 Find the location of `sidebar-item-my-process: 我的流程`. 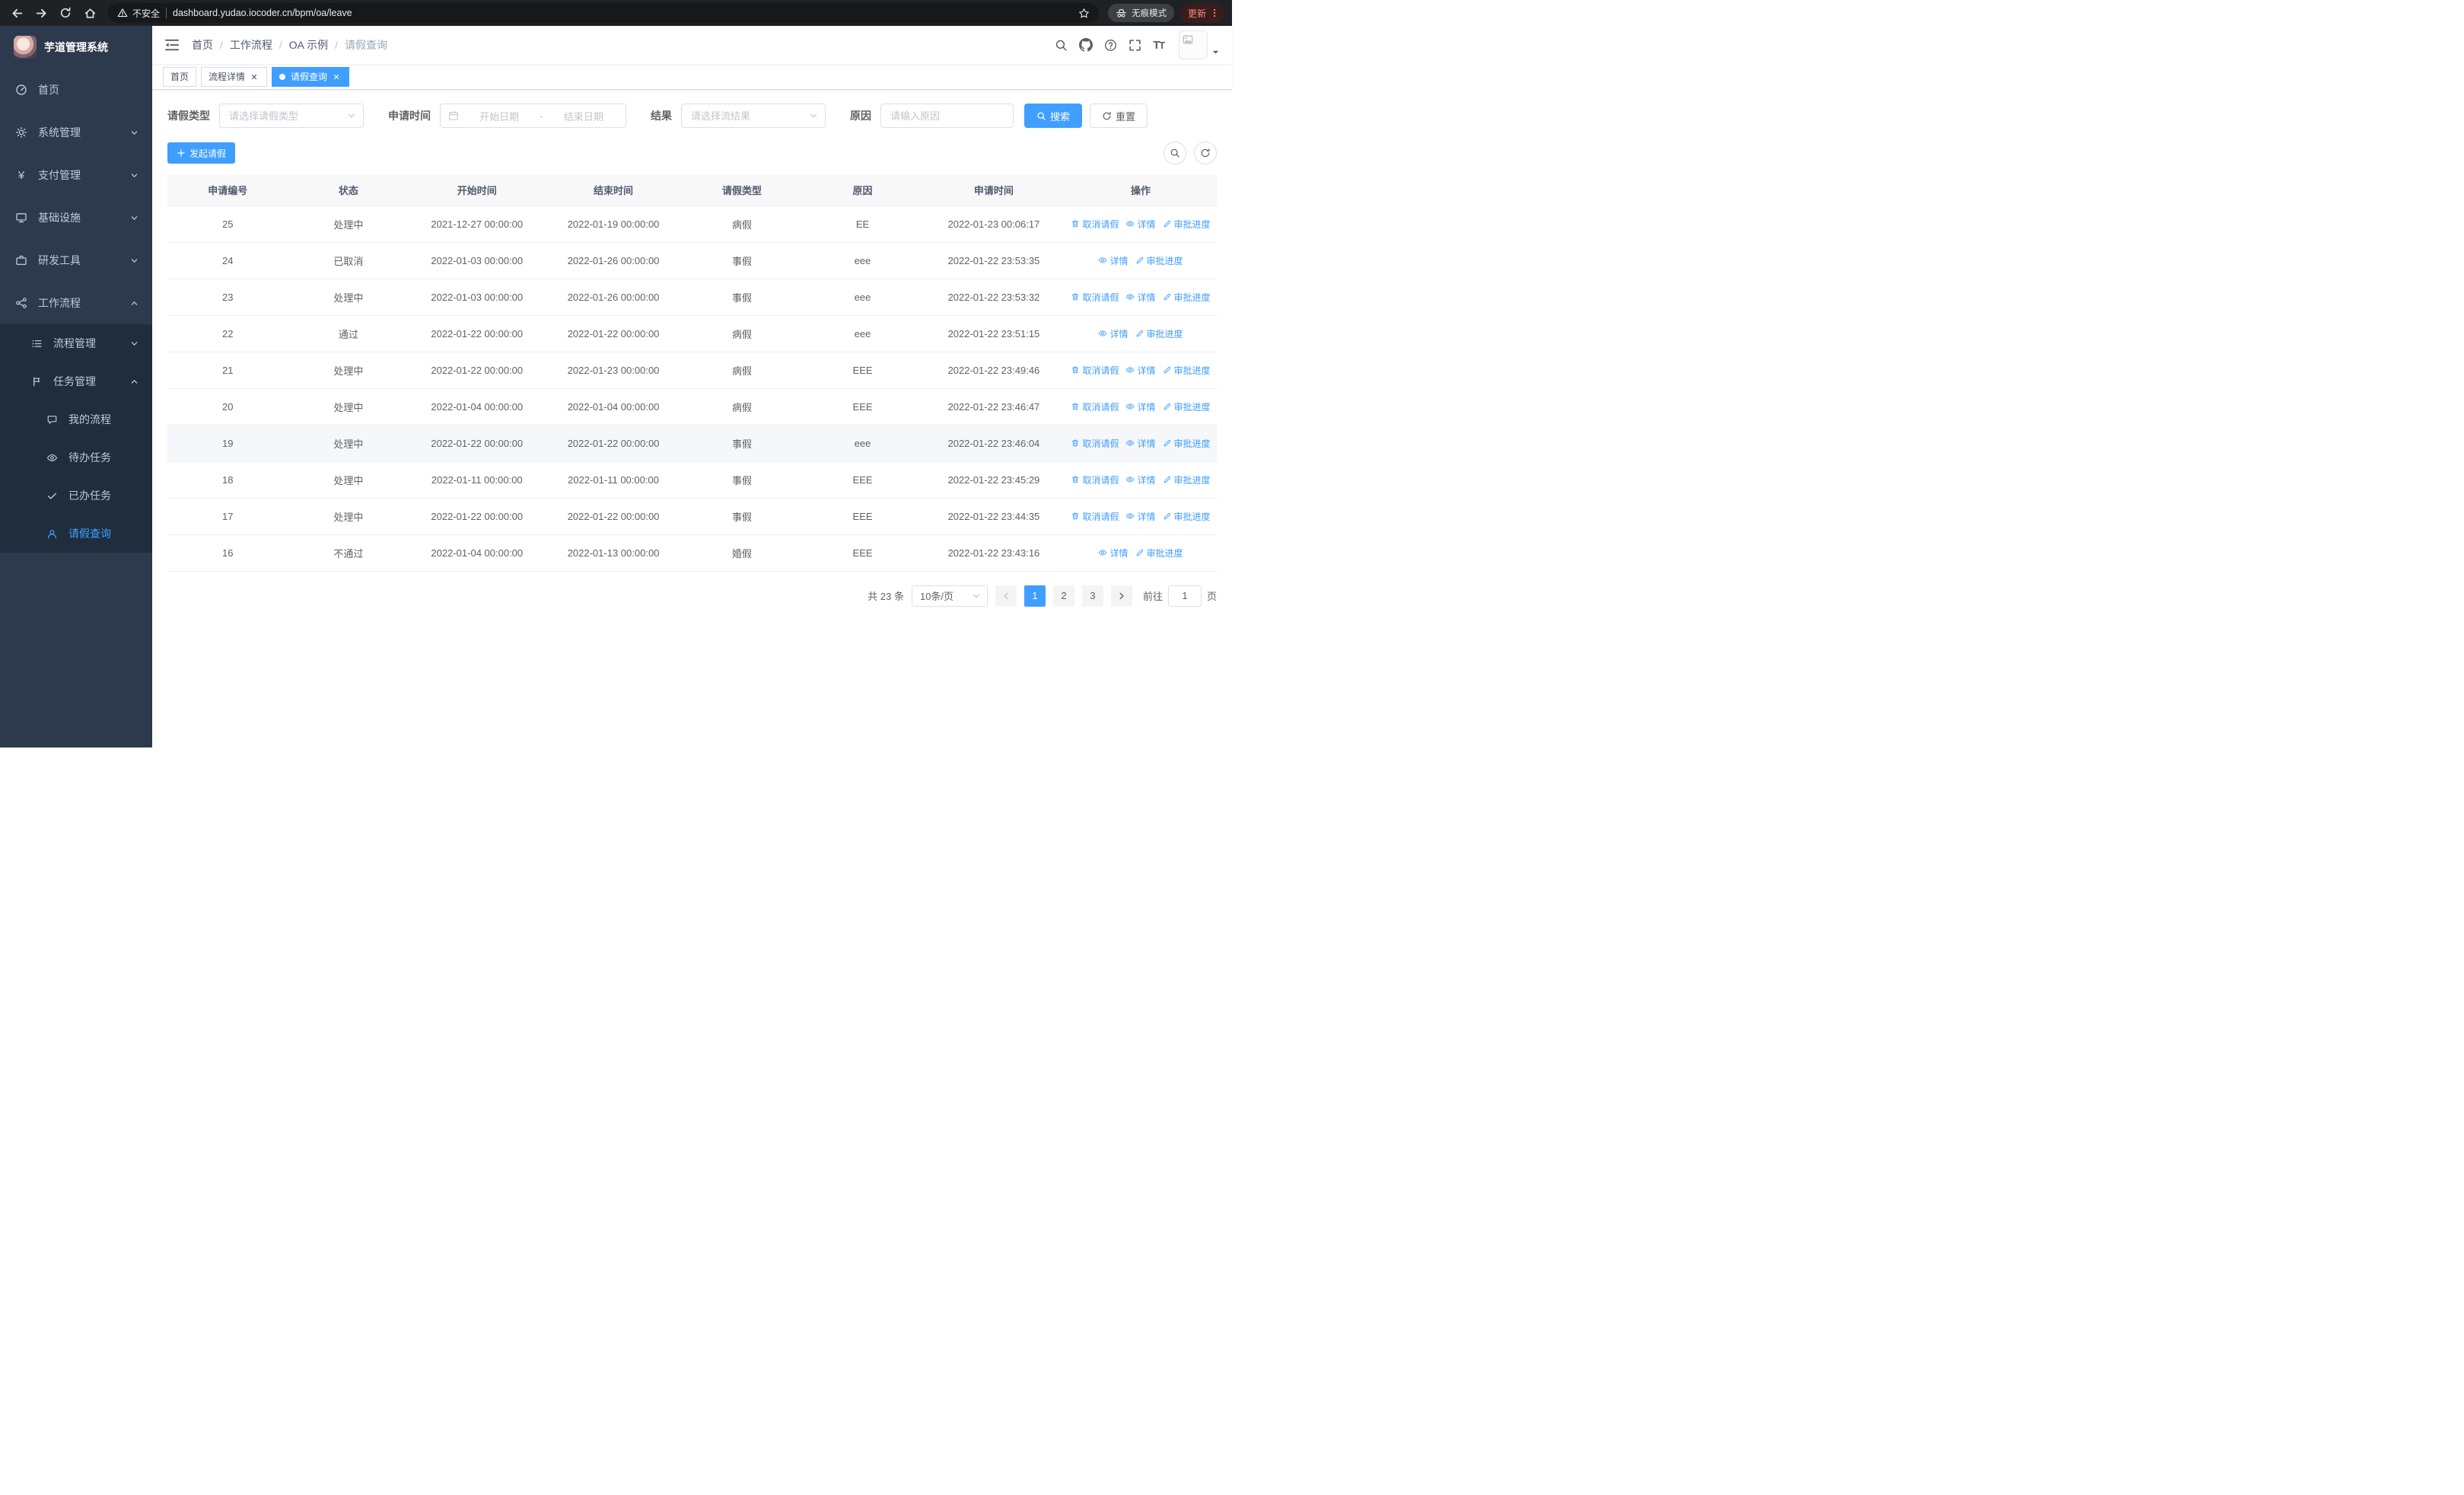

sidebar-item-my-process: 我的流程 is located at coordinates (76, 419).